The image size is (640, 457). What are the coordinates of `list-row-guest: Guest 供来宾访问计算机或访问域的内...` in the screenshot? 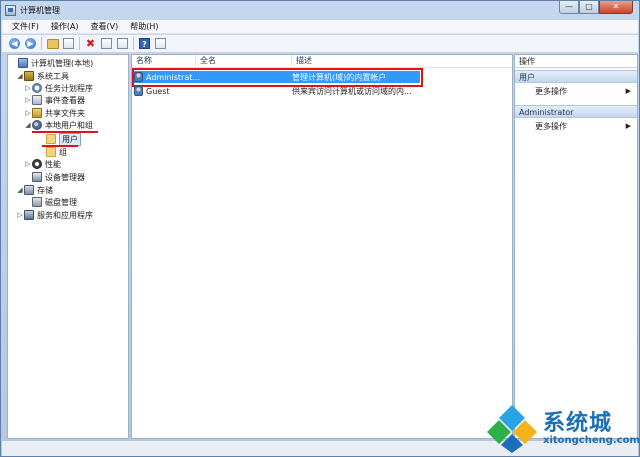 It's located at (277, 91).